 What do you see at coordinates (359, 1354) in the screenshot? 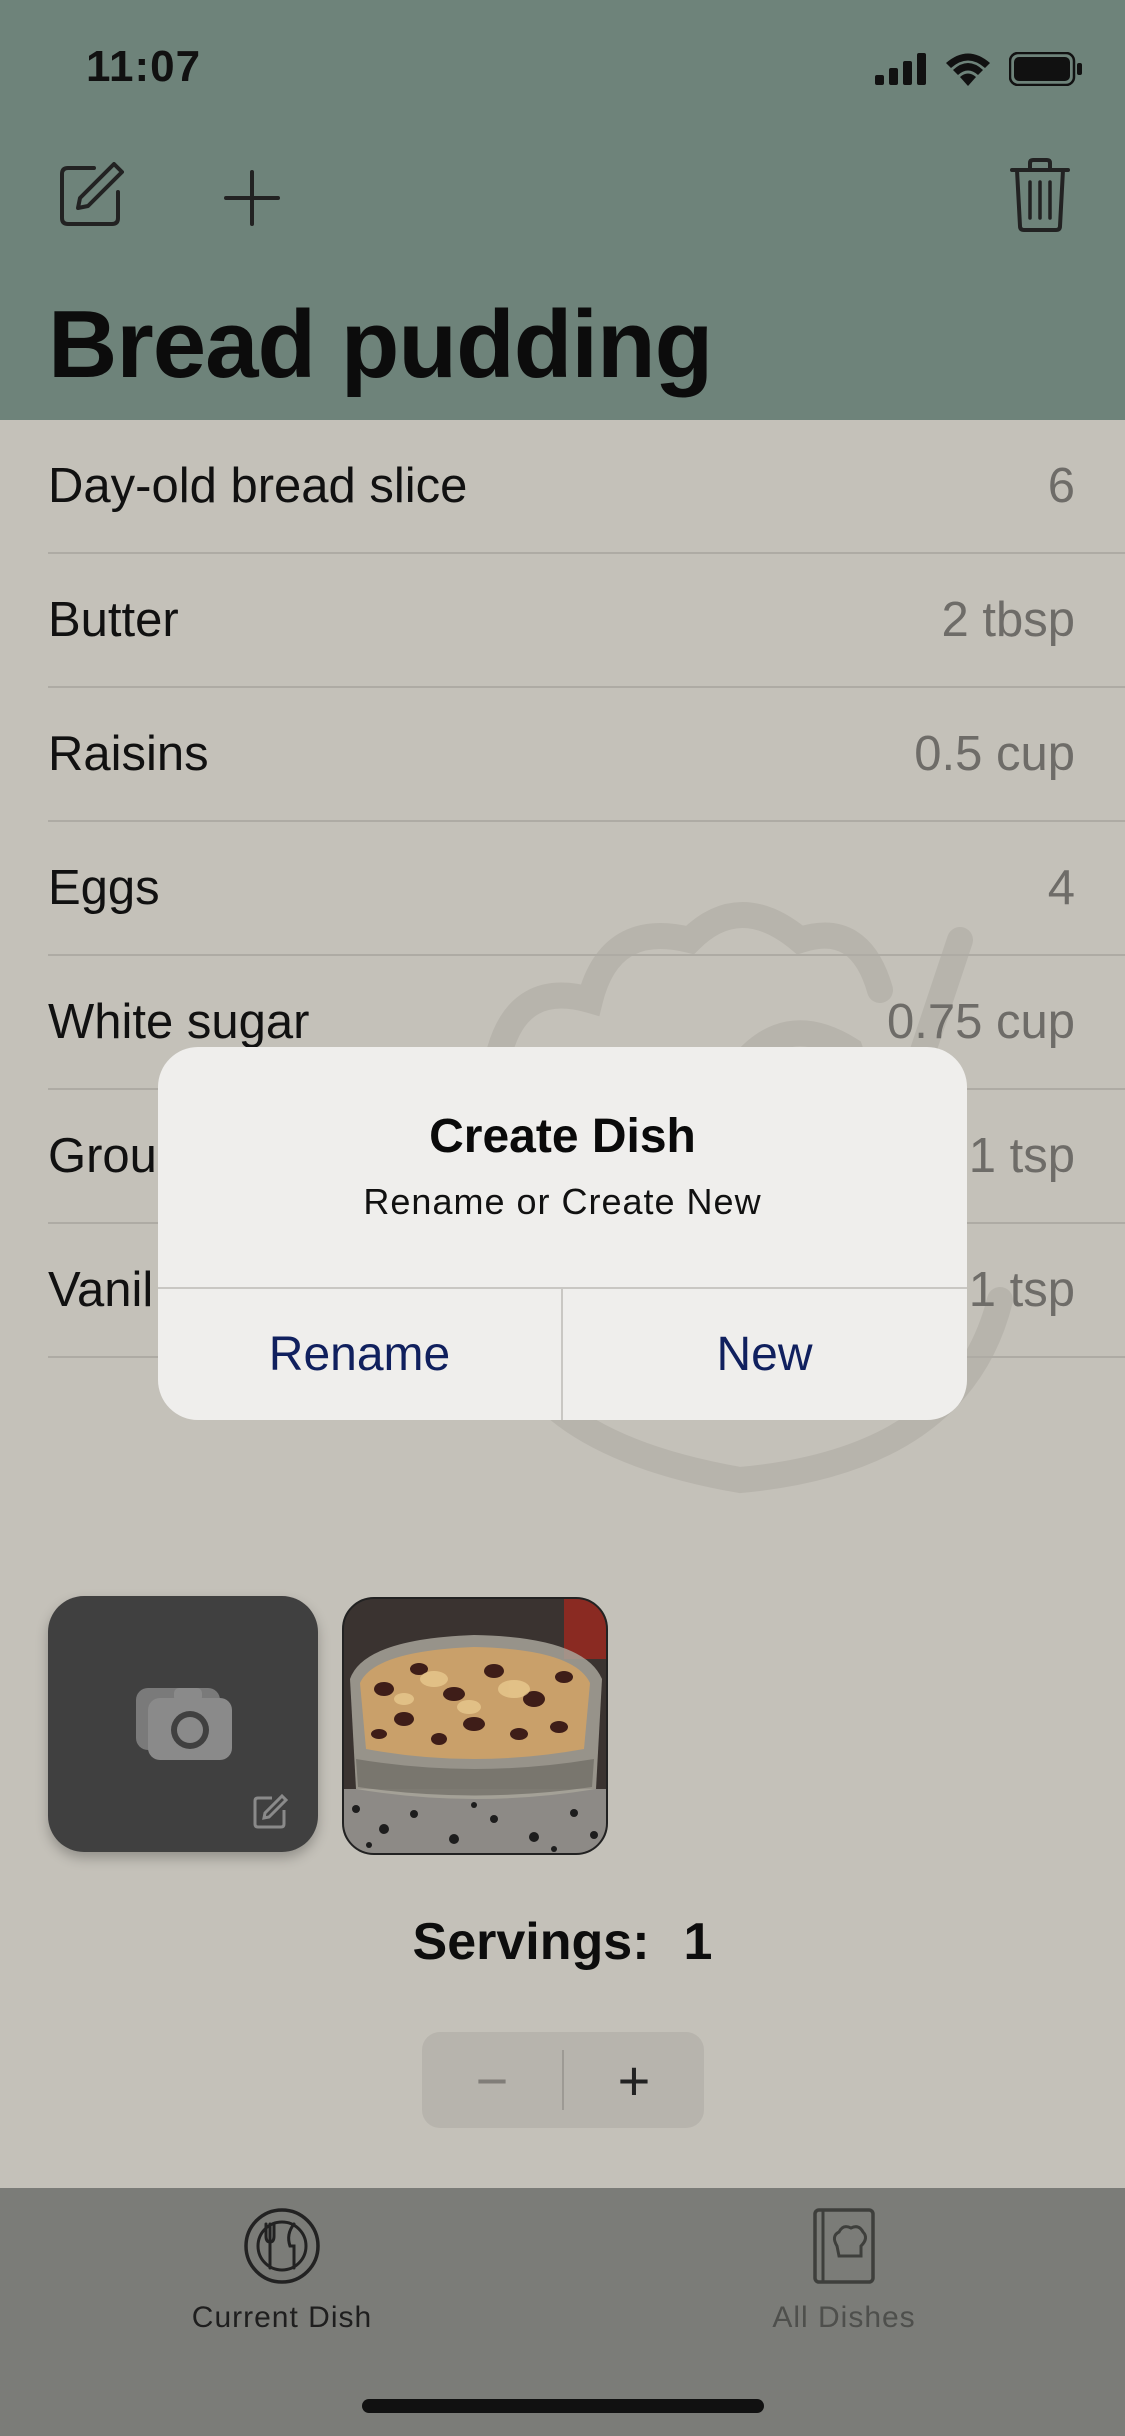
I see `rename-button: Rename` at bounding box center [359, 1354].